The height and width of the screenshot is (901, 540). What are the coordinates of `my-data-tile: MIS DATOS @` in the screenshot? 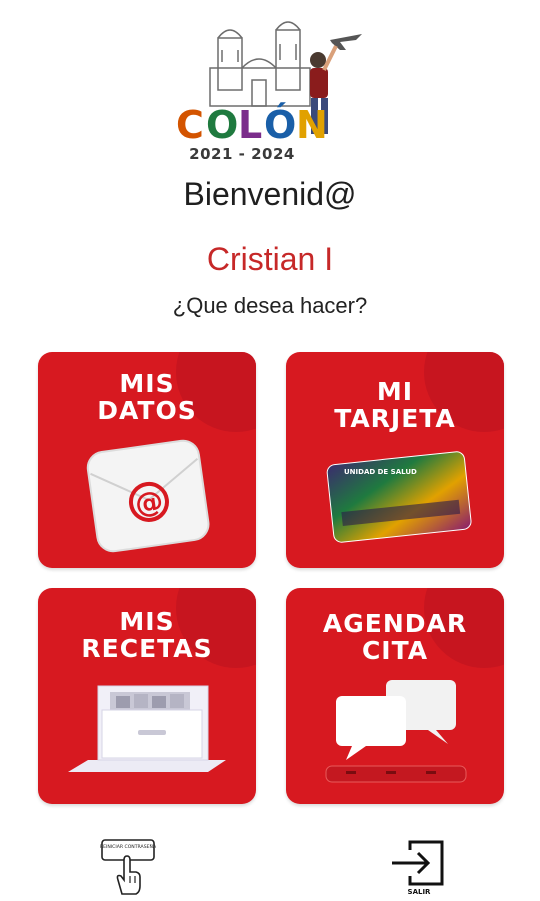 It's located at (147, 460).